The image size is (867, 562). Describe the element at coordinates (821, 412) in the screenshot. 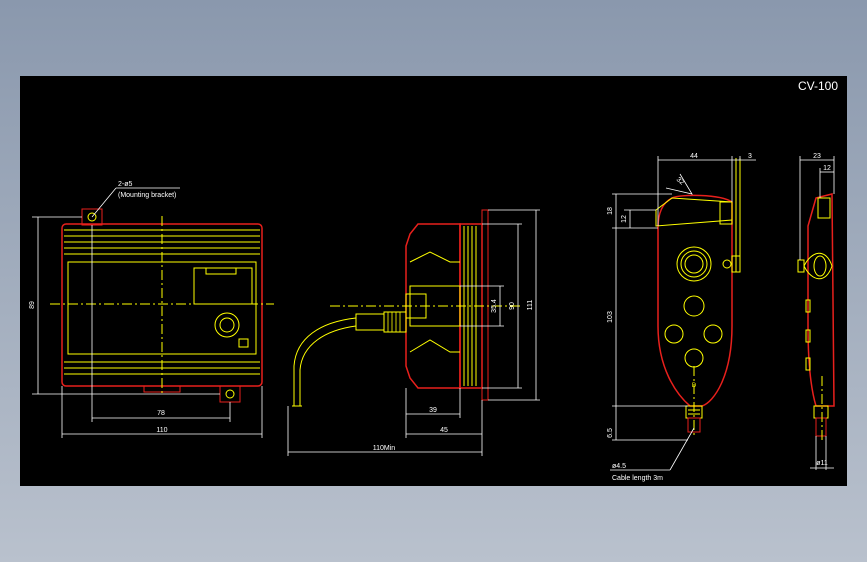

I see `pendant-side-relief` at that location.